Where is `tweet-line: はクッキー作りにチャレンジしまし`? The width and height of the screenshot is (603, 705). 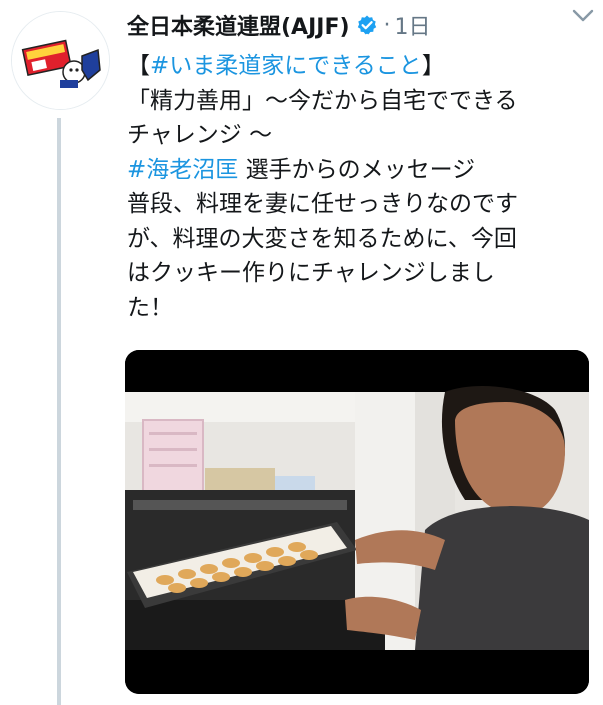
tweet-line: はクッキー作りにチャレンジしまし is located at coordinates (311, 273).